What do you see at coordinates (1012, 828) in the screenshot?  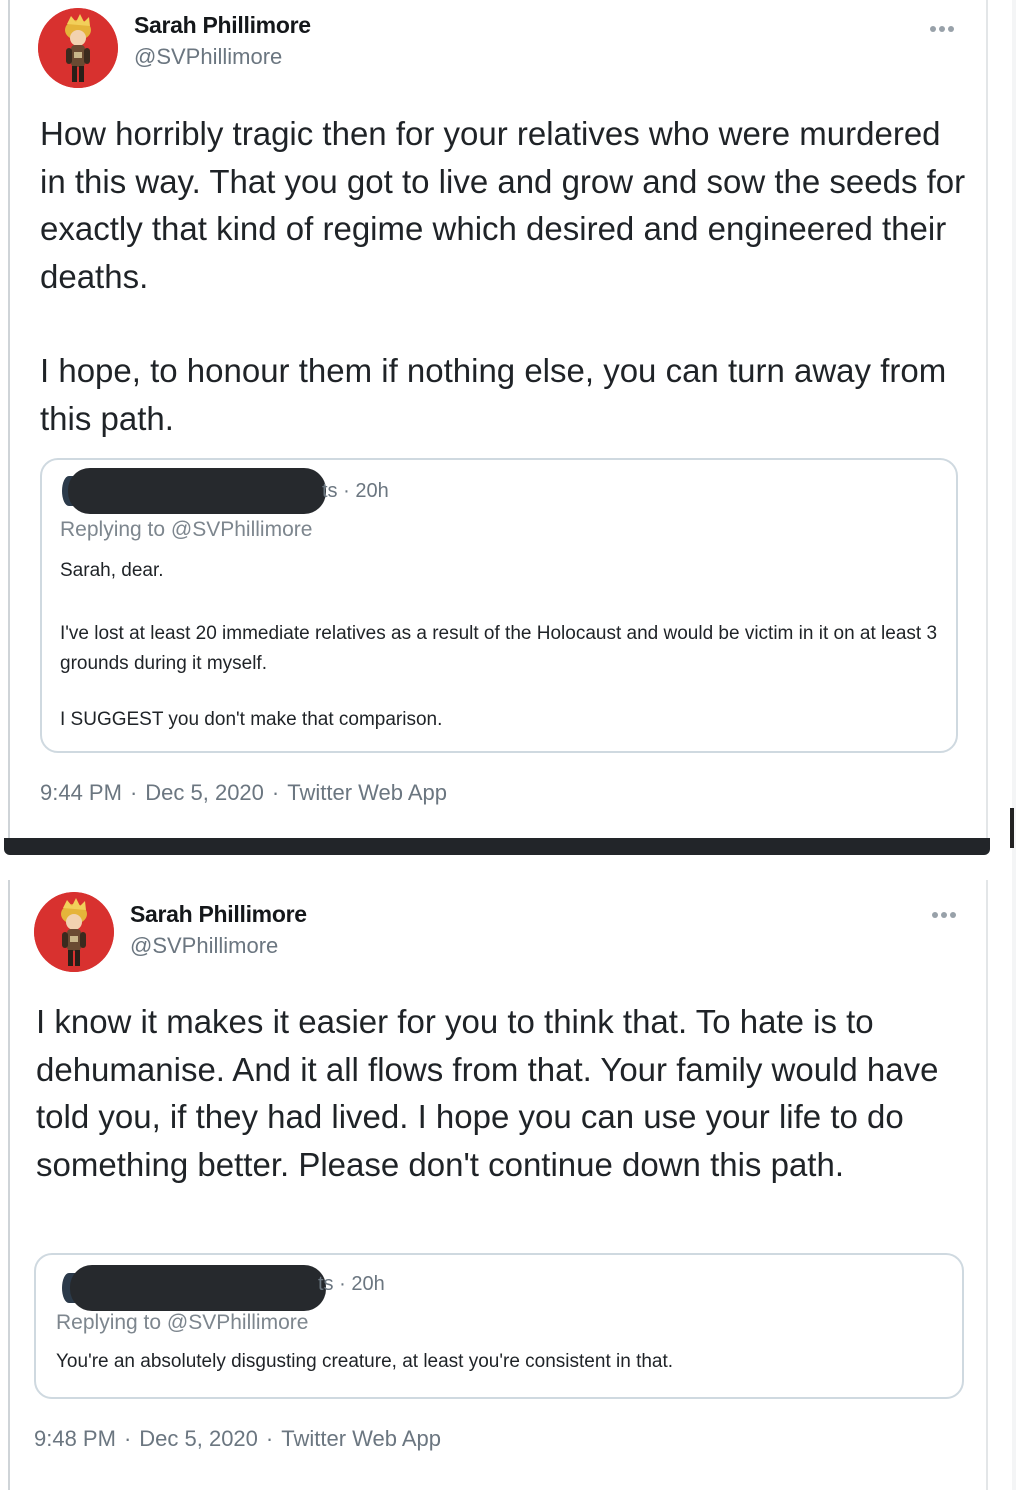 I see `divider-edge-mark` at bounding box center [1012, 828].